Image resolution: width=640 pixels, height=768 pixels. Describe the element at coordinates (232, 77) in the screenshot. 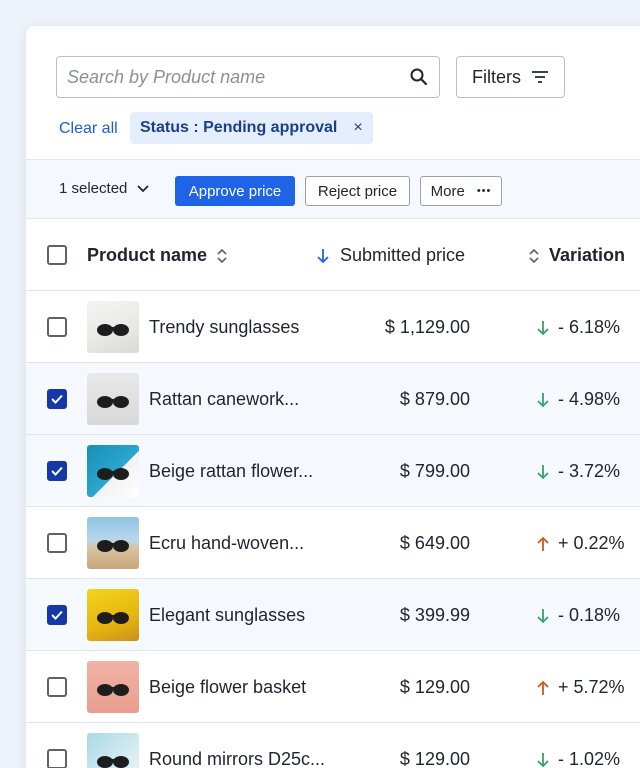

I see `search-input` at that location.